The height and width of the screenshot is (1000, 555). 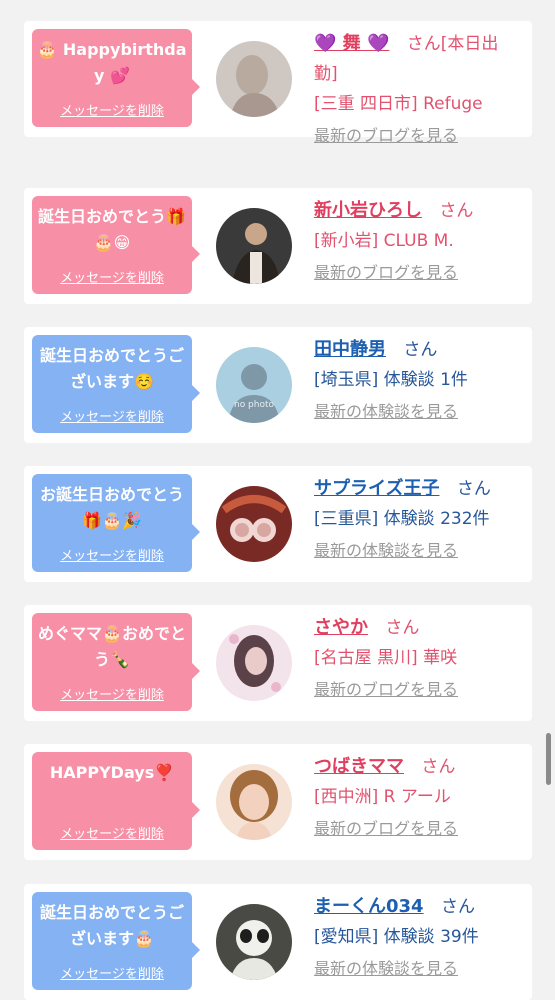 I want to click on user-detail: [三重県] 体験談 232件, so click(x=402, y=519).